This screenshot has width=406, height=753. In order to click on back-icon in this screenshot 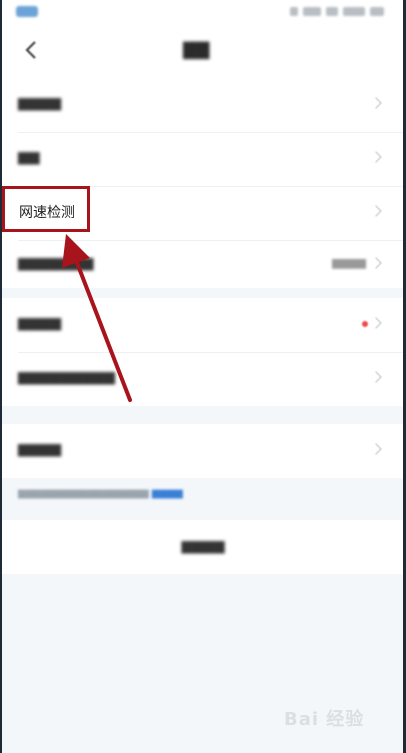, I will do `click(32, 50)`.